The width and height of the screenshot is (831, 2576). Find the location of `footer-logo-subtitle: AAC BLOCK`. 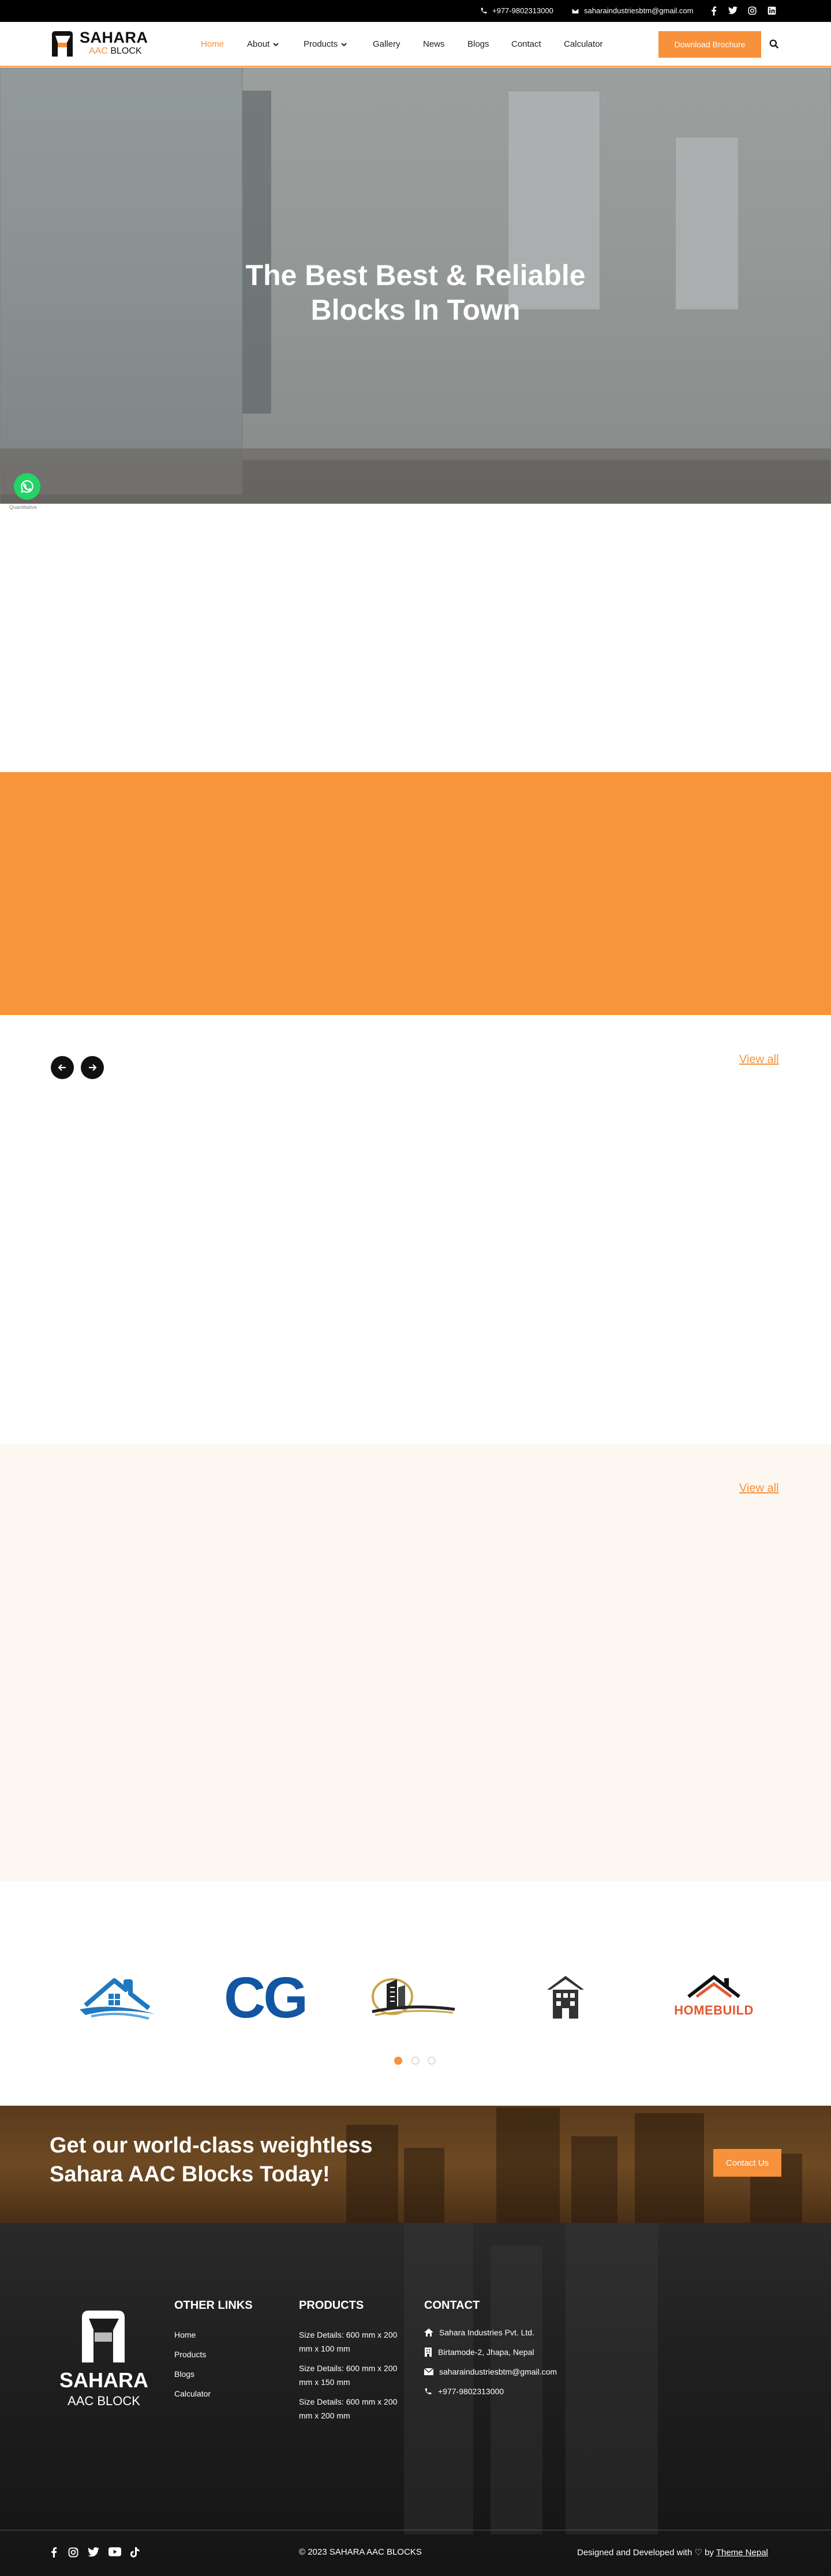

footer-logo-subtitle: AAC BLOCK is located at coordinates (104, 2401).